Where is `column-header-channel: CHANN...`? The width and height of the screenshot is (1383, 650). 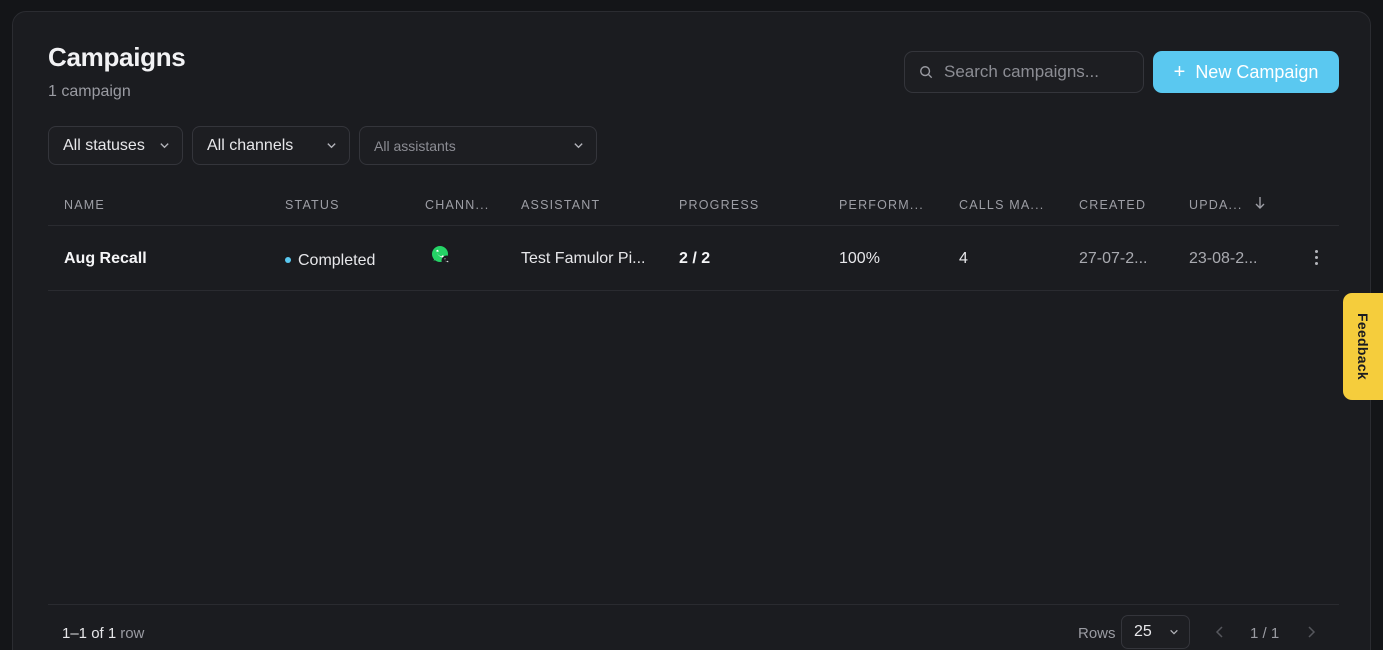
column-header-channel: CHANN... is located at coordinates (457, 205).